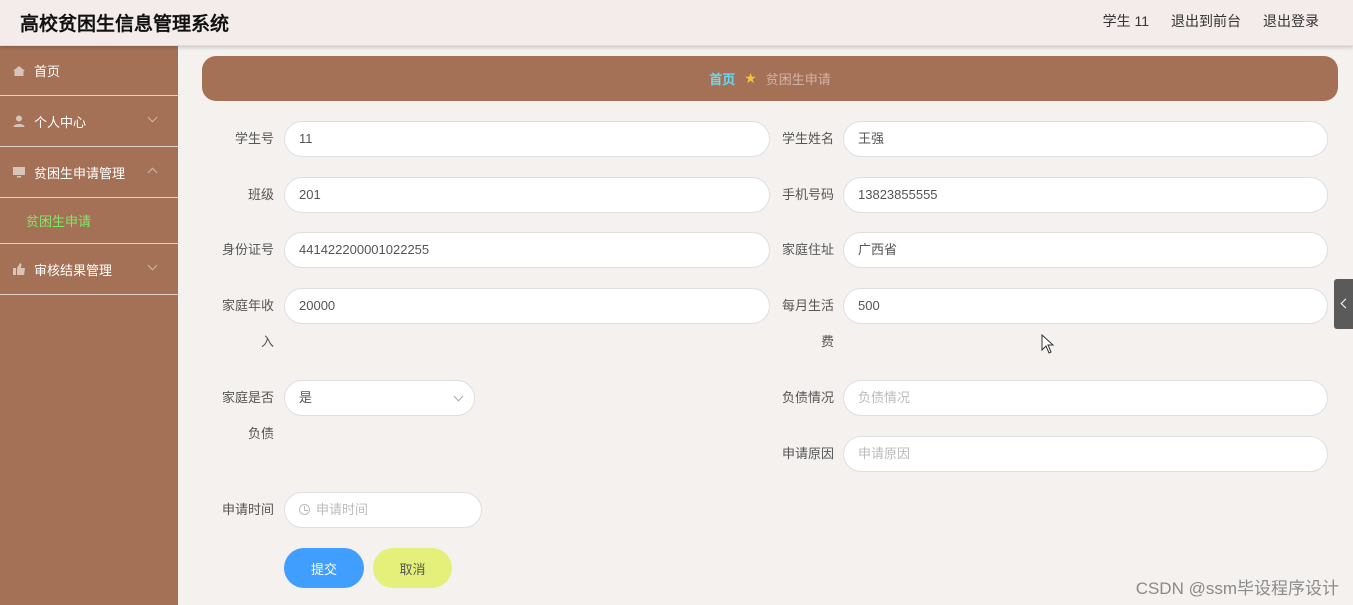 The image size is (1353, 605). Describe the element at coordinates (125, 24) in the screenshot. I see `app-title: 高校贫困生信息管理系统` at that location.